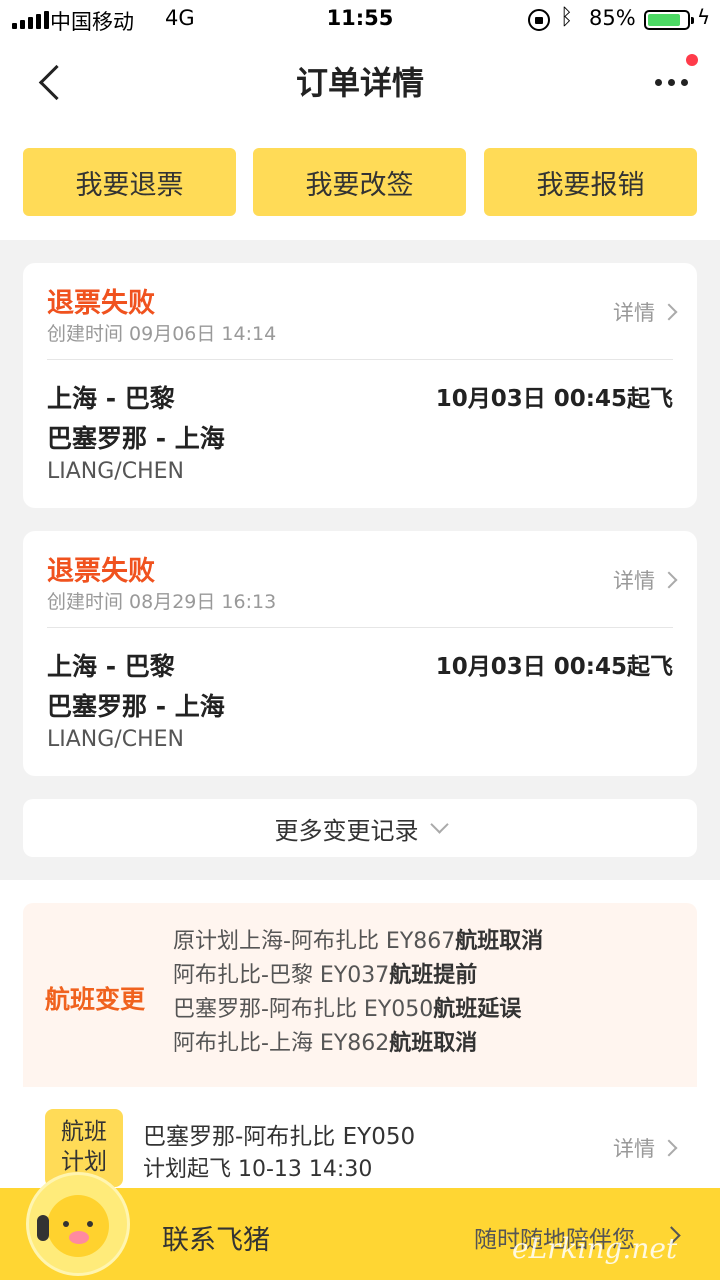  Describe the element at coordinates (162, 334) in the screenshot. I see `created-time: 创建时间 09月06日 14:14` at that location.